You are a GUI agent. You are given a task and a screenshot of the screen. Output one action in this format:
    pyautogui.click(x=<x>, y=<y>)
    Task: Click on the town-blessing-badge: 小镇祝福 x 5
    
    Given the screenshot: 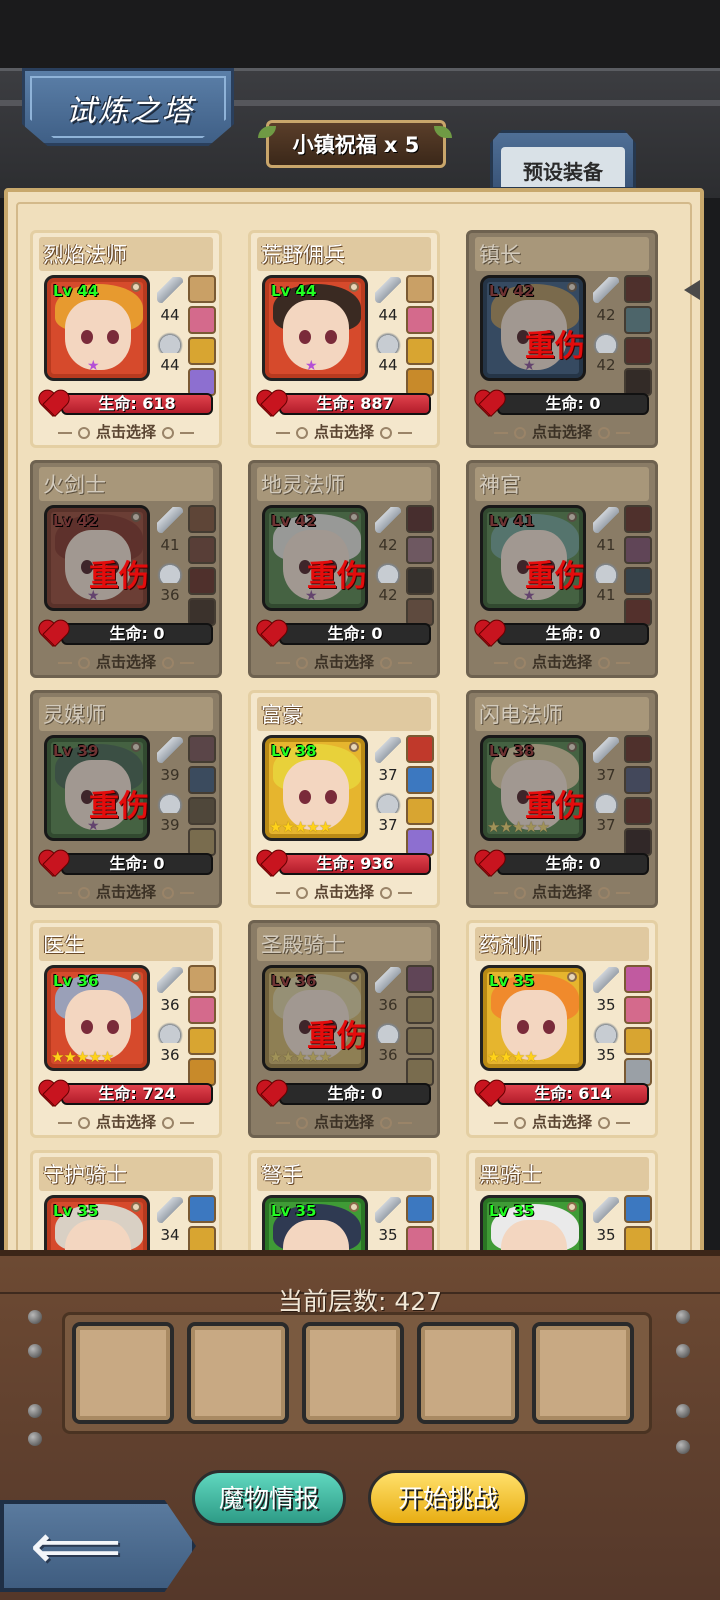 What is the action you would take?
    pyautogui.click(x=356, y=144)
    